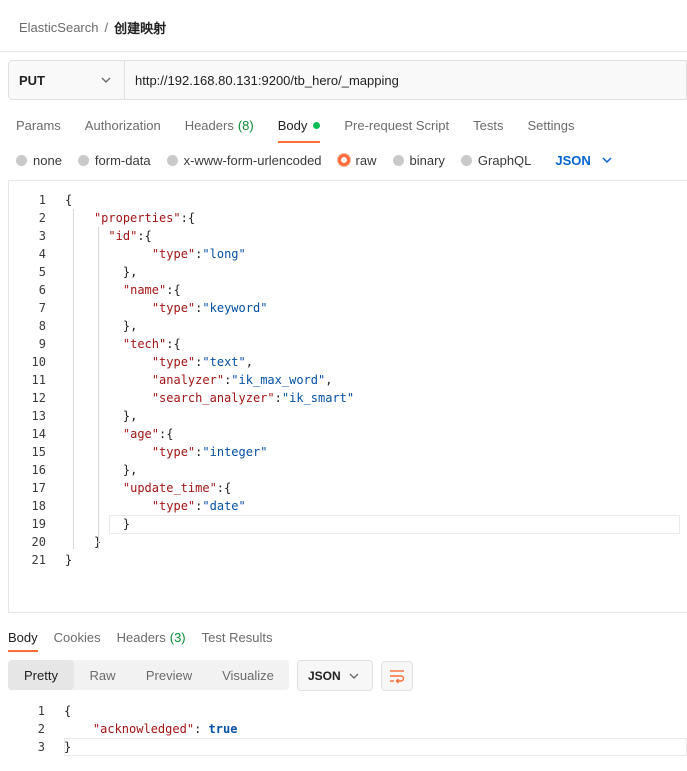 This screenshot has height=771, width=687. Describe the element at coordinates (347, 747) in the screenshot. I see `response-line: 3}` at that location.